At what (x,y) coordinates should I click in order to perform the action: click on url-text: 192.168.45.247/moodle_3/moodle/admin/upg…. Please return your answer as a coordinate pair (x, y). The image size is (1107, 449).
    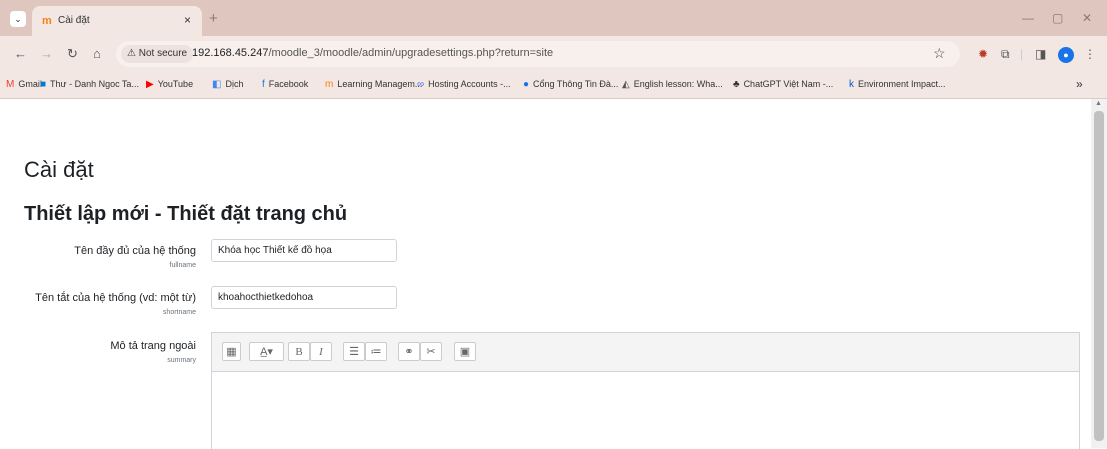
    Looking at the image, I should click on (372, 53).